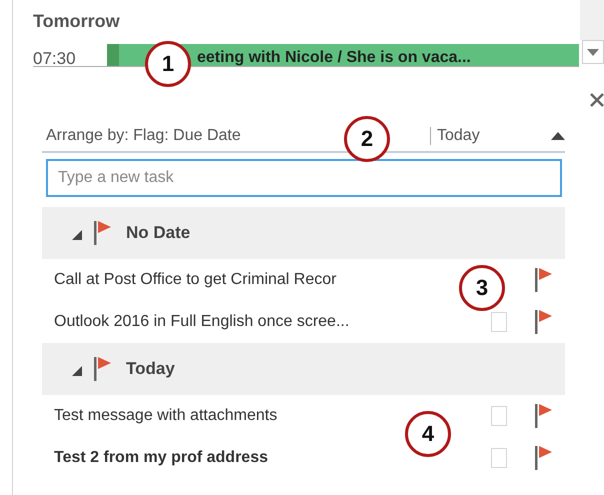 The width and height of the screenshot is (604, 495). Describe the element at coordinates (158, 233) in the screenshot. I see `group-title: No Date` at that location.